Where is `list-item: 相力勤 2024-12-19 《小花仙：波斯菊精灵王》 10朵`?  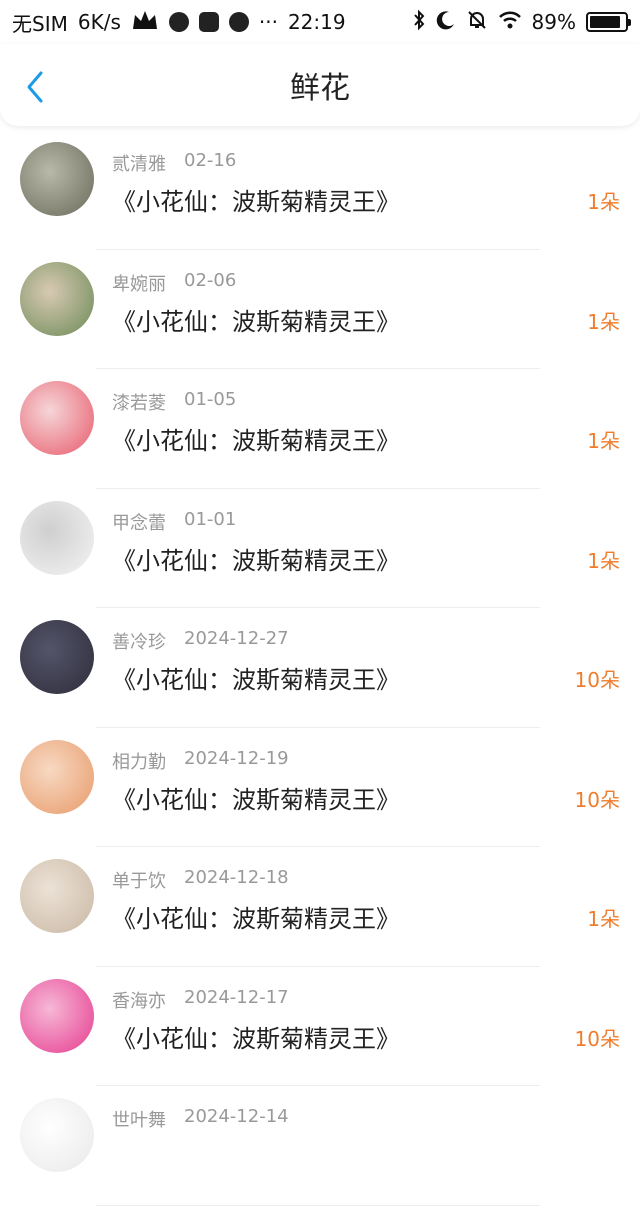
list-item: 相力勤 2024-12-19 《小花仙：波斯菊精灵王》 10朵 is located at coordinates (320, 787).